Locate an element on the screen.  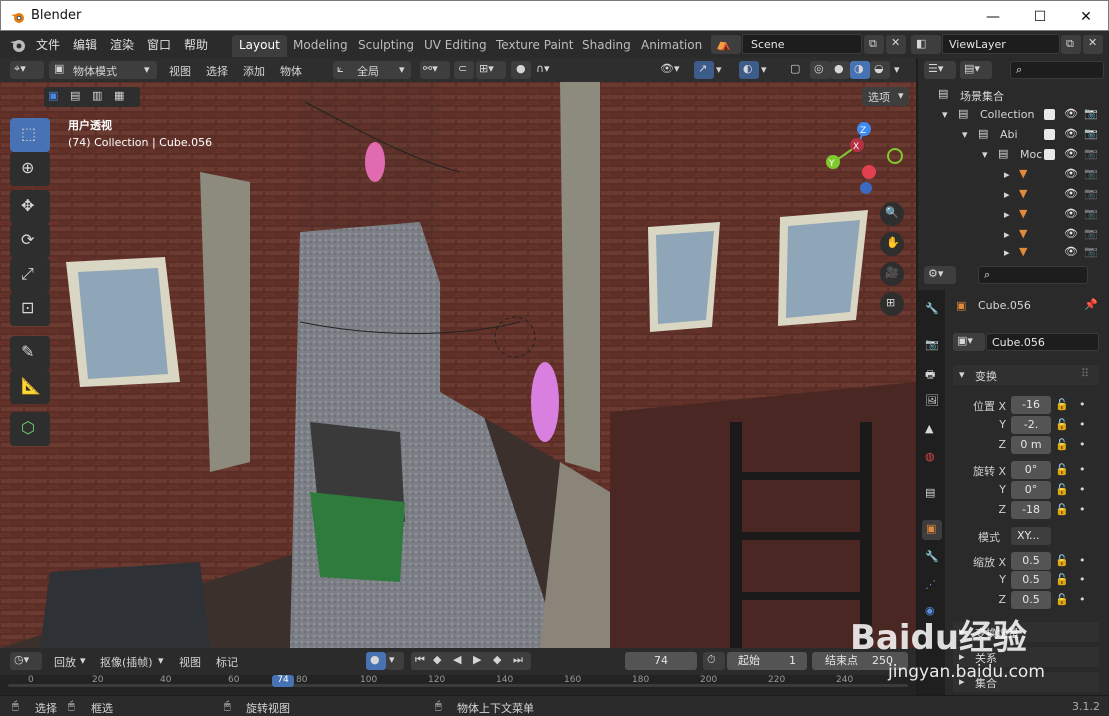
tab-animation: Animation is located at coordinates (671, 46).